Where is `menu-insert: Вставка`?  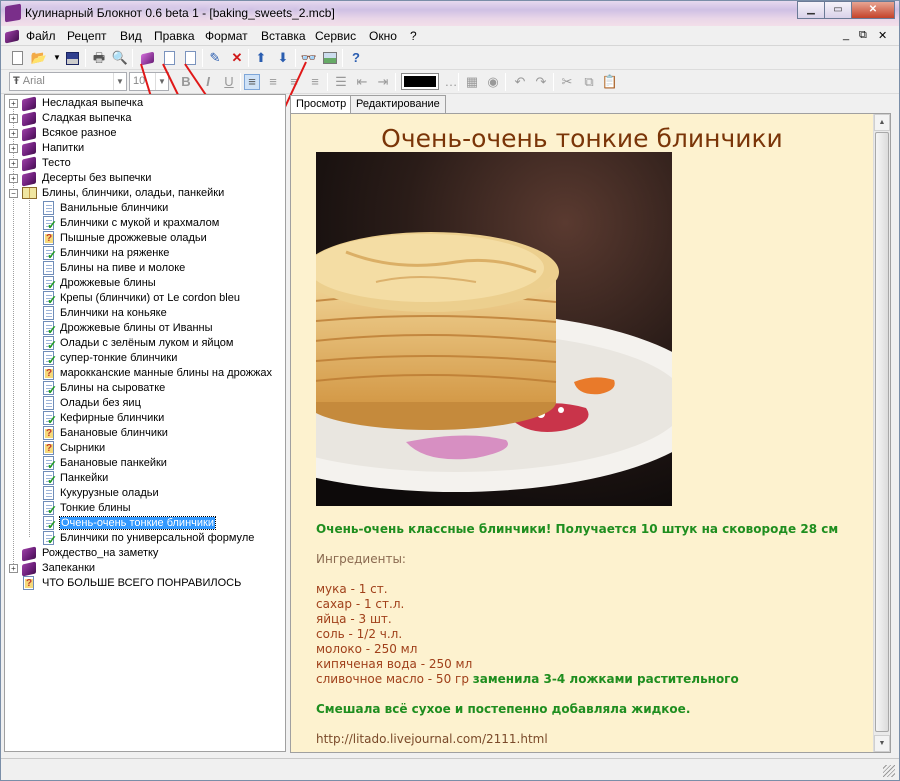
menu-insert: Вставка is located at coordinates (283, 36).